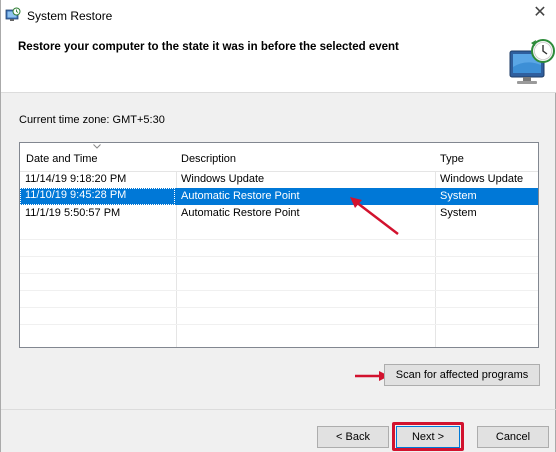  I want to click on column-header-description: Description, so click(208, 159).